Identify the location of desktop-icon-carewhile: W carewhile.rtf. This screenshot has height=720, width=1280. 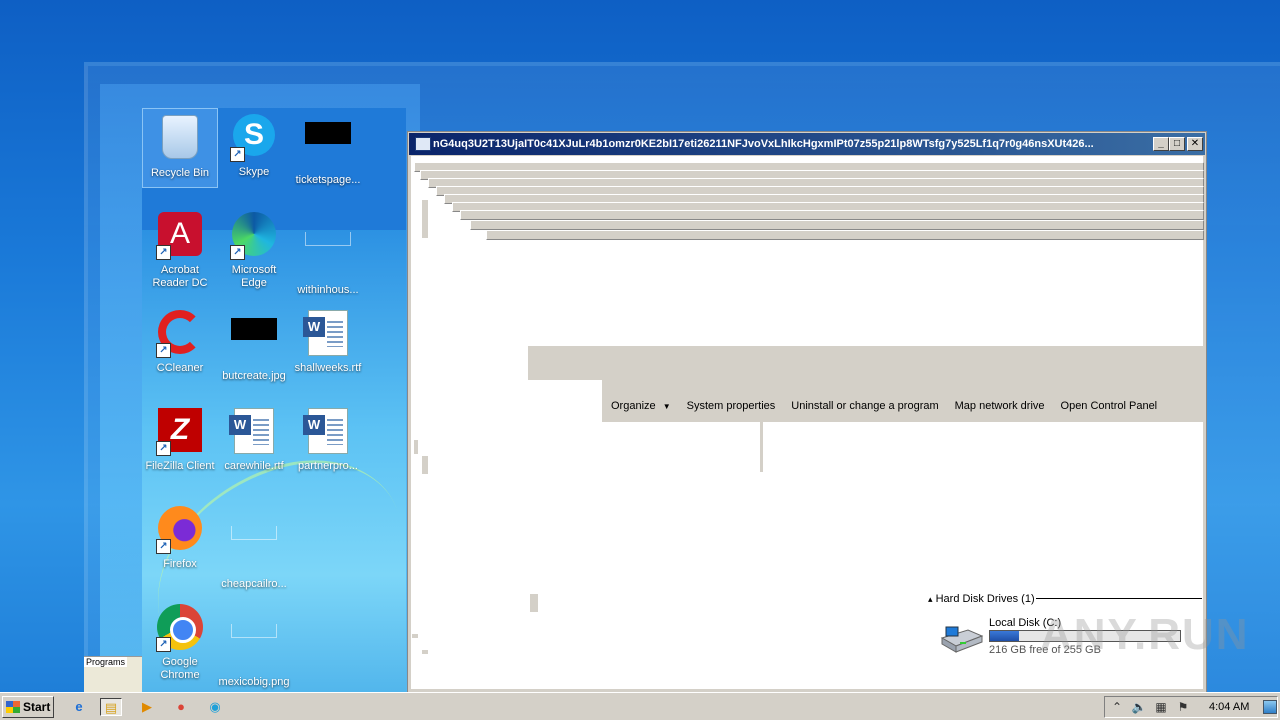
(254, 437).